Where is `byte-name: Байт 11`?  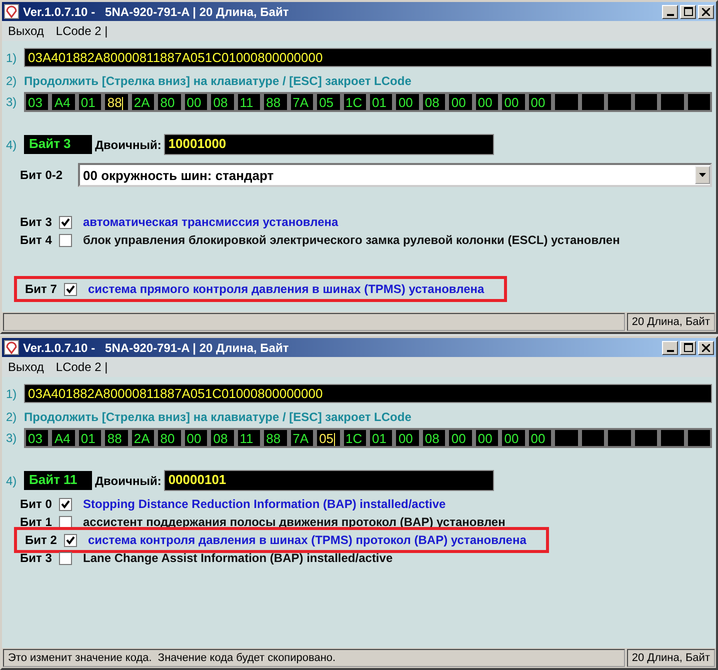 byte-name: Байт 11 is located at coordinates (58, 480).